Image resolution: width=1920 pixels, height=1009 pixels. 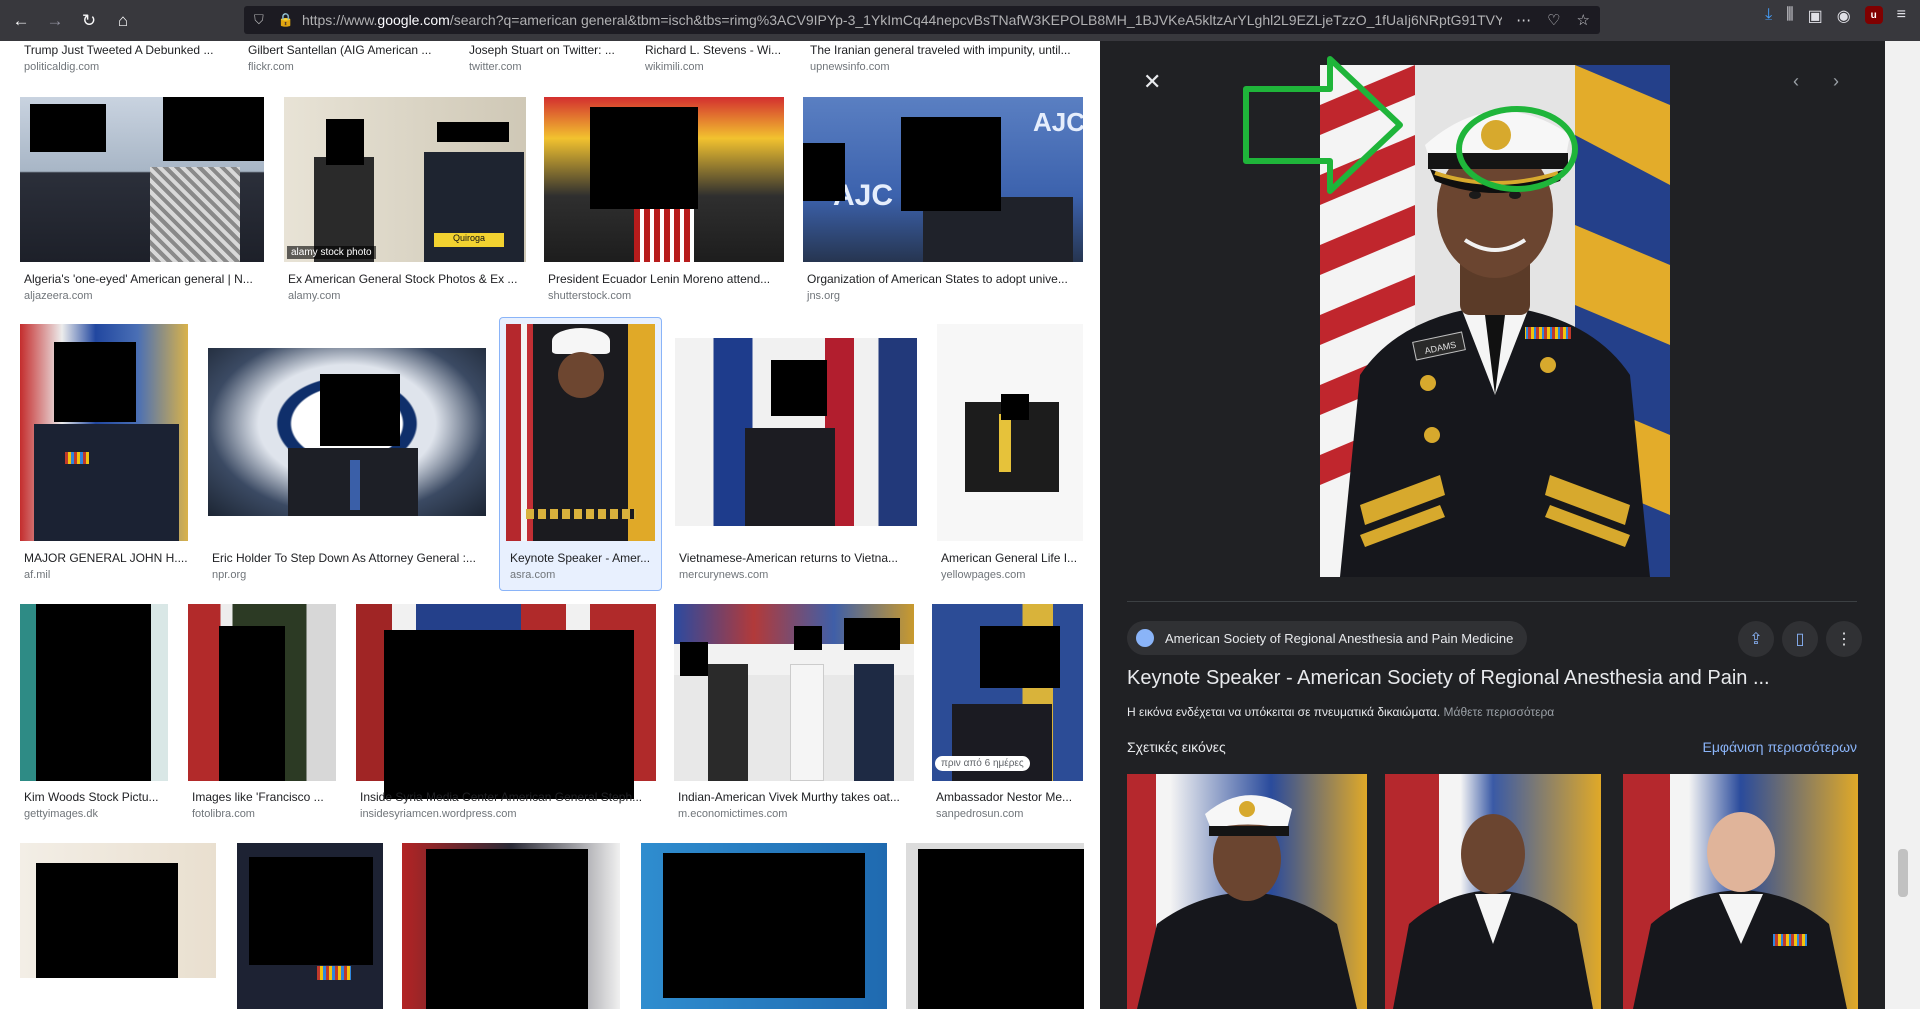 What do you see at coordinates (1901, 16) in the screenshot?
I see `menu-icon: ≡` at bounding box center [1901, 16].